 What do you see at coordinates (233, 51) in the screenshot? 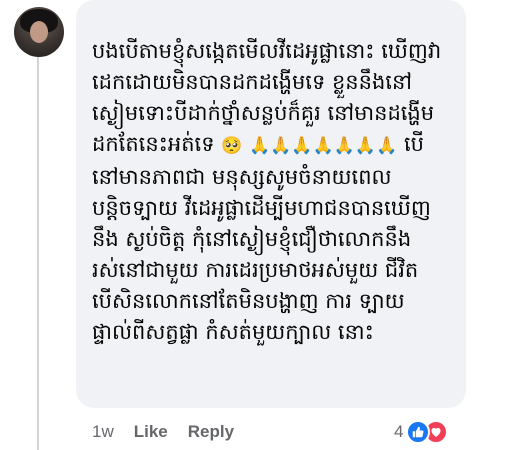
I see `comment-line: បងបើតាមខ្ញុំសង្កេតមើលវីដេអូផ្លានោះ` at bounding box center [233, 51].